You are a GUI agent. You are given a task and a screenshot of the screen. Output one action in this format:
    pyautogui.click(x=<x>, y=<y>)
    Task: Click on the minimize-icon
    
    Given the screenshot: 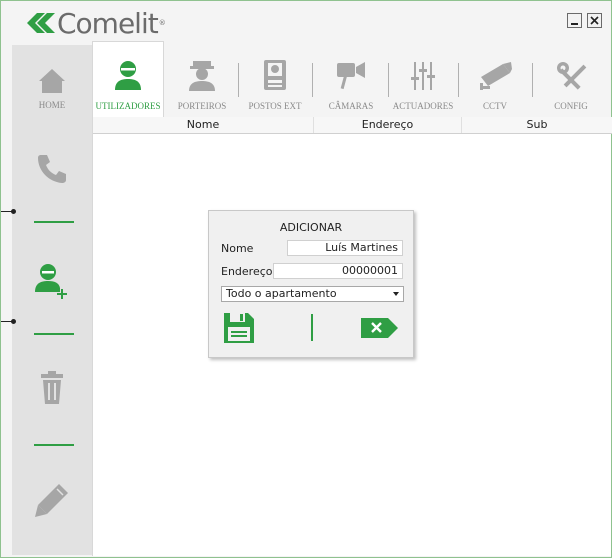 What is the action you would take?
    pyautogui.click(x=574, y=24)
    